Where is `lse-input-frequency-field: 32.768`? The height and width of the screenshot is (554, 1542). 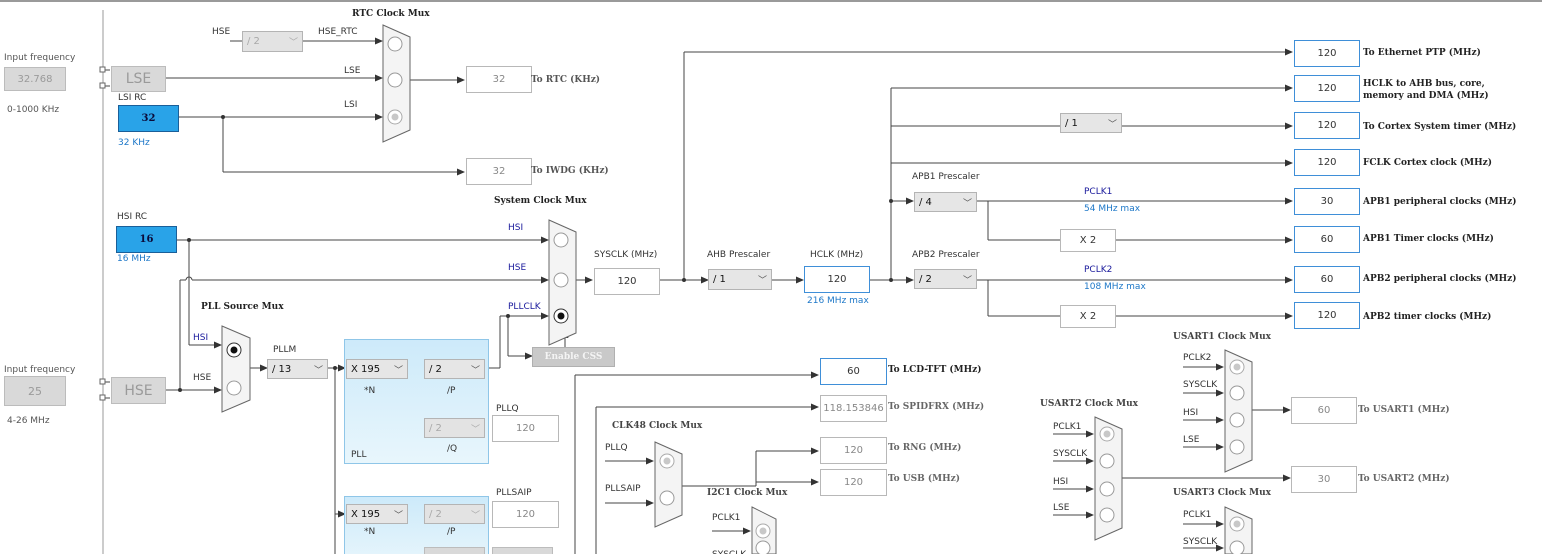 lse-input-frequency-field: 32.768 is located at coordinates (35, 79).